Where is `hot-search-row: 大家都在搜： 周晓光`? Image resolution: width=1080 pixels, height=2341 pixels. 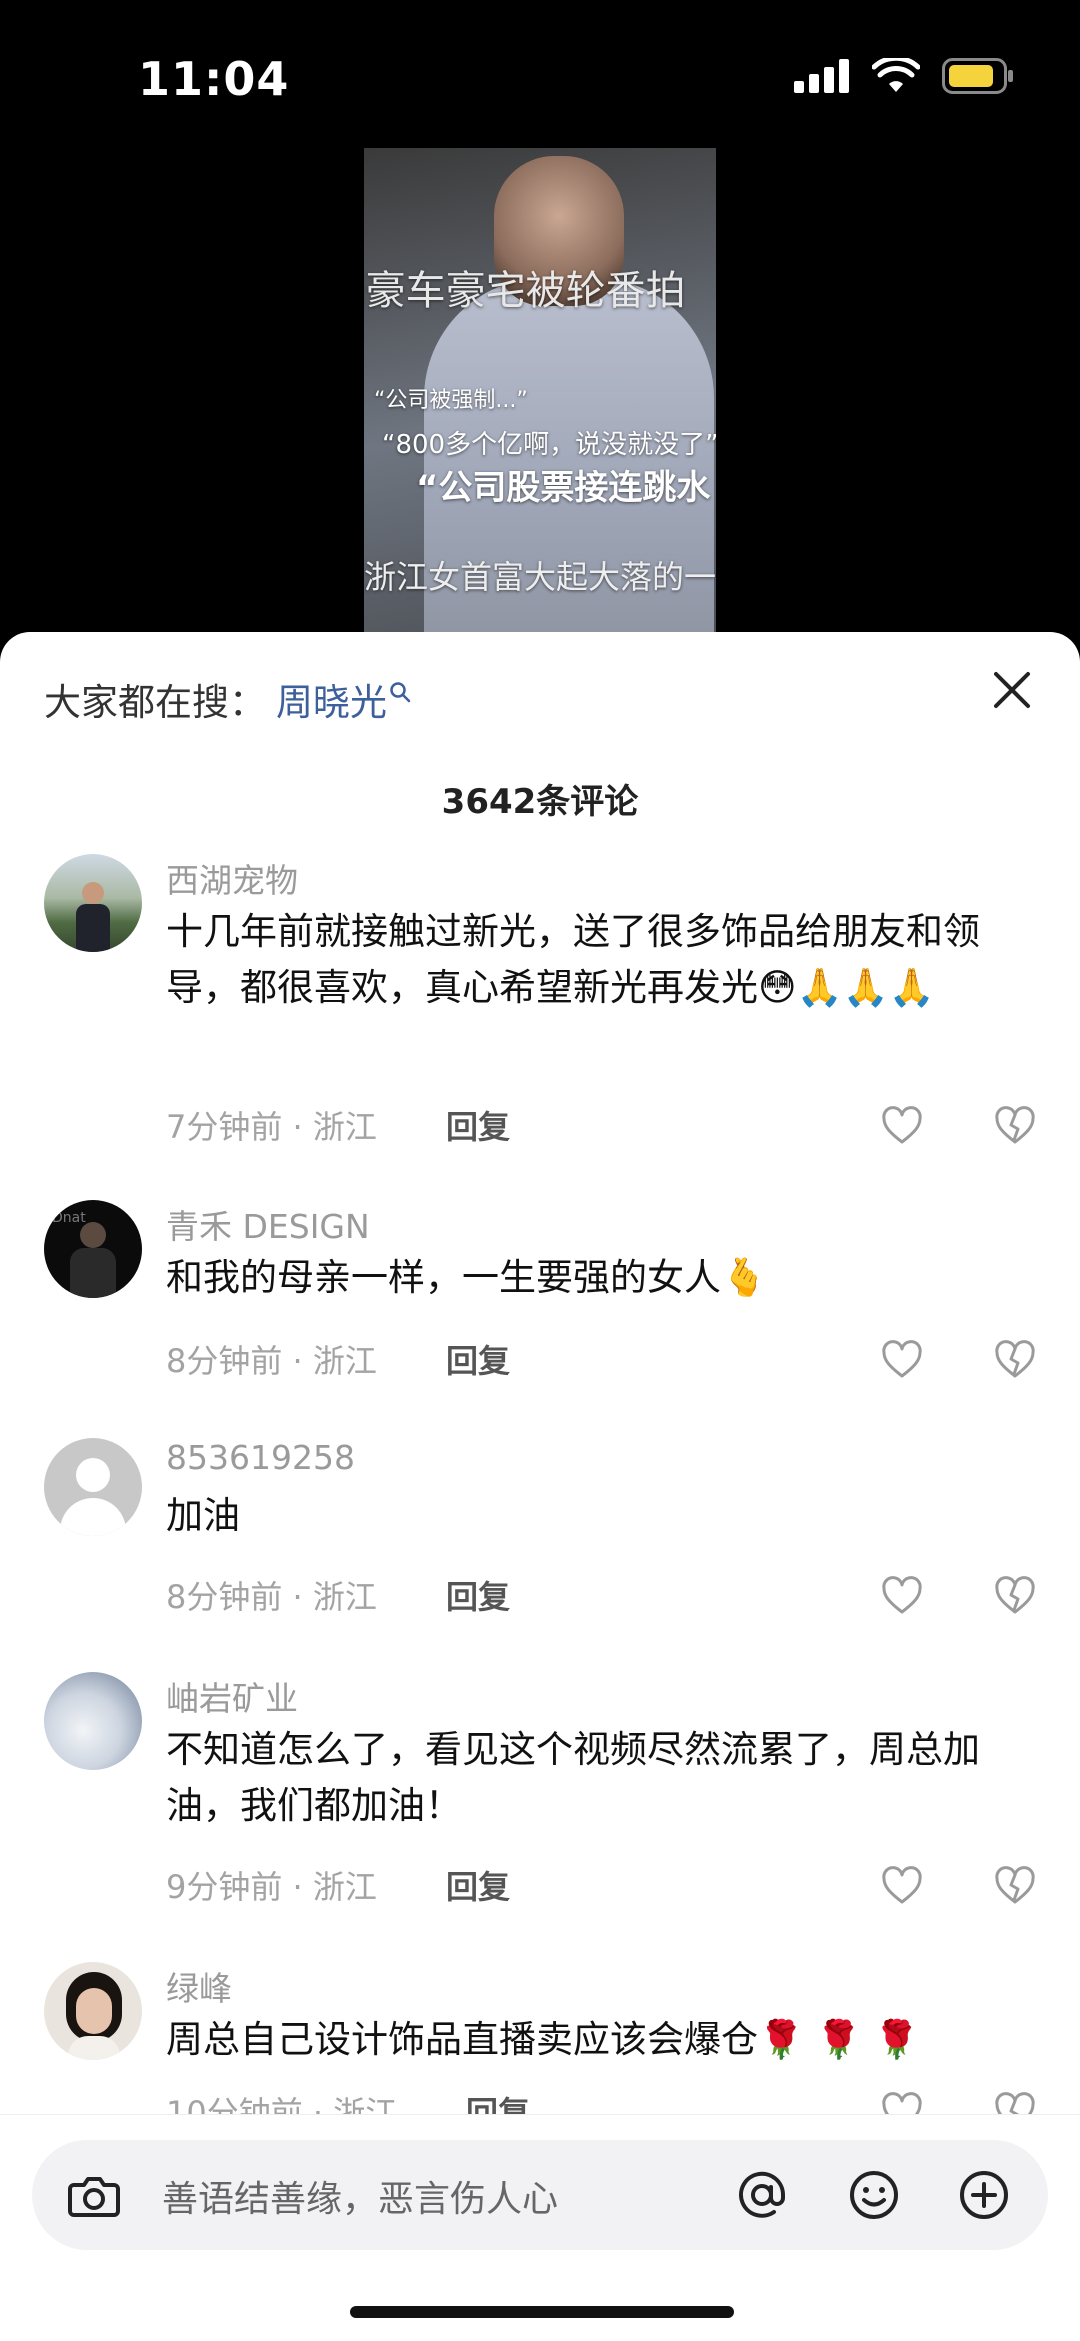 hot-search-row: 大家都在搜： 周晓光 is located at coordinates (227, 699).